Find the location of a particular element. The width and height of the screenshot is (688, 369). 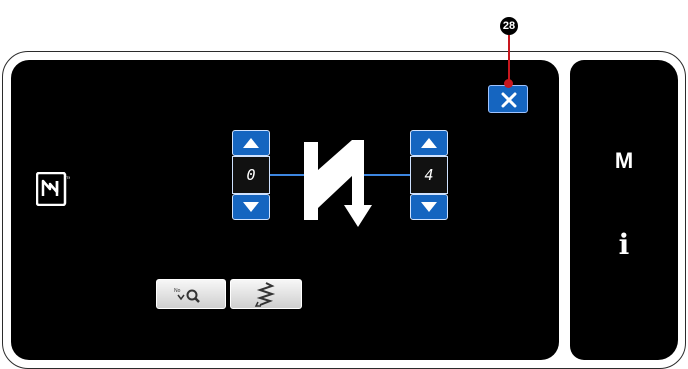

svg-text: TM is located at coordinates (68, 177).